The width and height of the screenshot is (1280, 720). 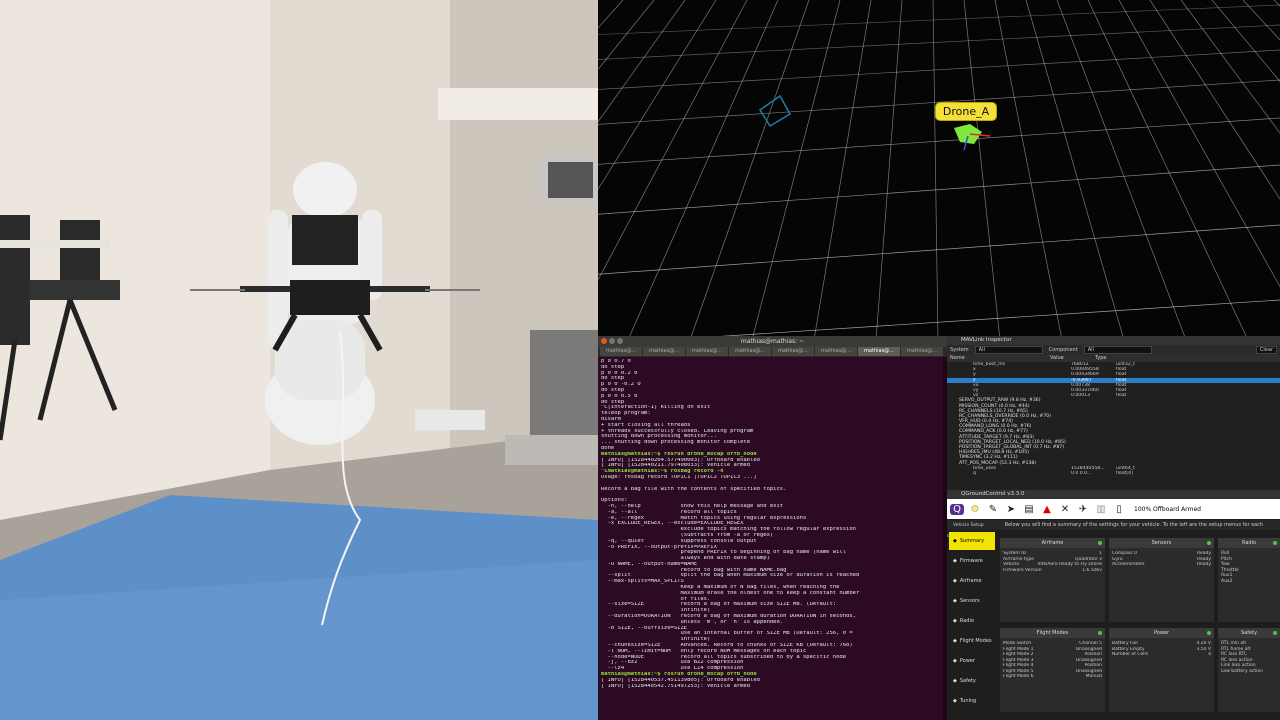 What do you see at coordinates (972, 601) in the screenshot?
I see `sidebar-item-sensors: ◆ Sensors` at bounding box center [972, 601].